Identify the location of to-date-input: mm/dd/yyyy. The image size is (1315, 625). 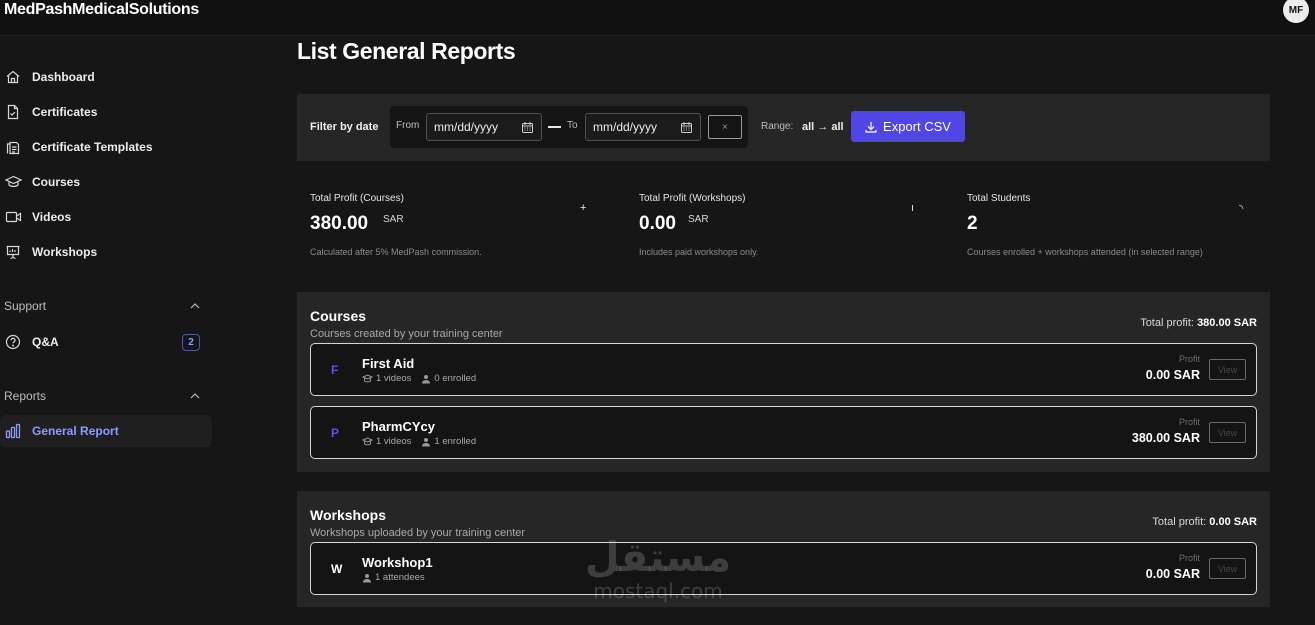
(643, 127).